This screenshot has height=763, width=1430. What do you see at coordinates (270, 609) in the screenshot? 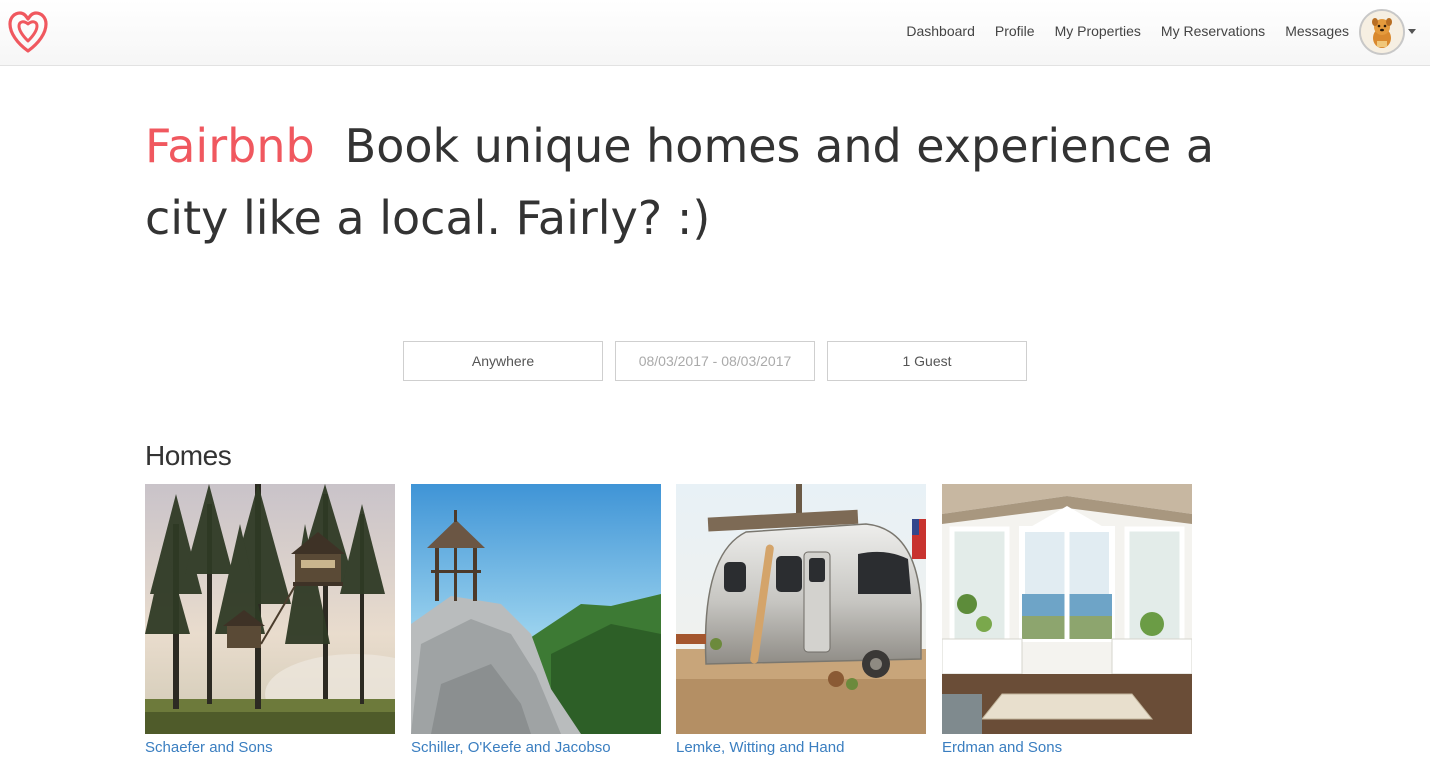
I see `treehouse-forest-photo` at bounding box center [270, 609].